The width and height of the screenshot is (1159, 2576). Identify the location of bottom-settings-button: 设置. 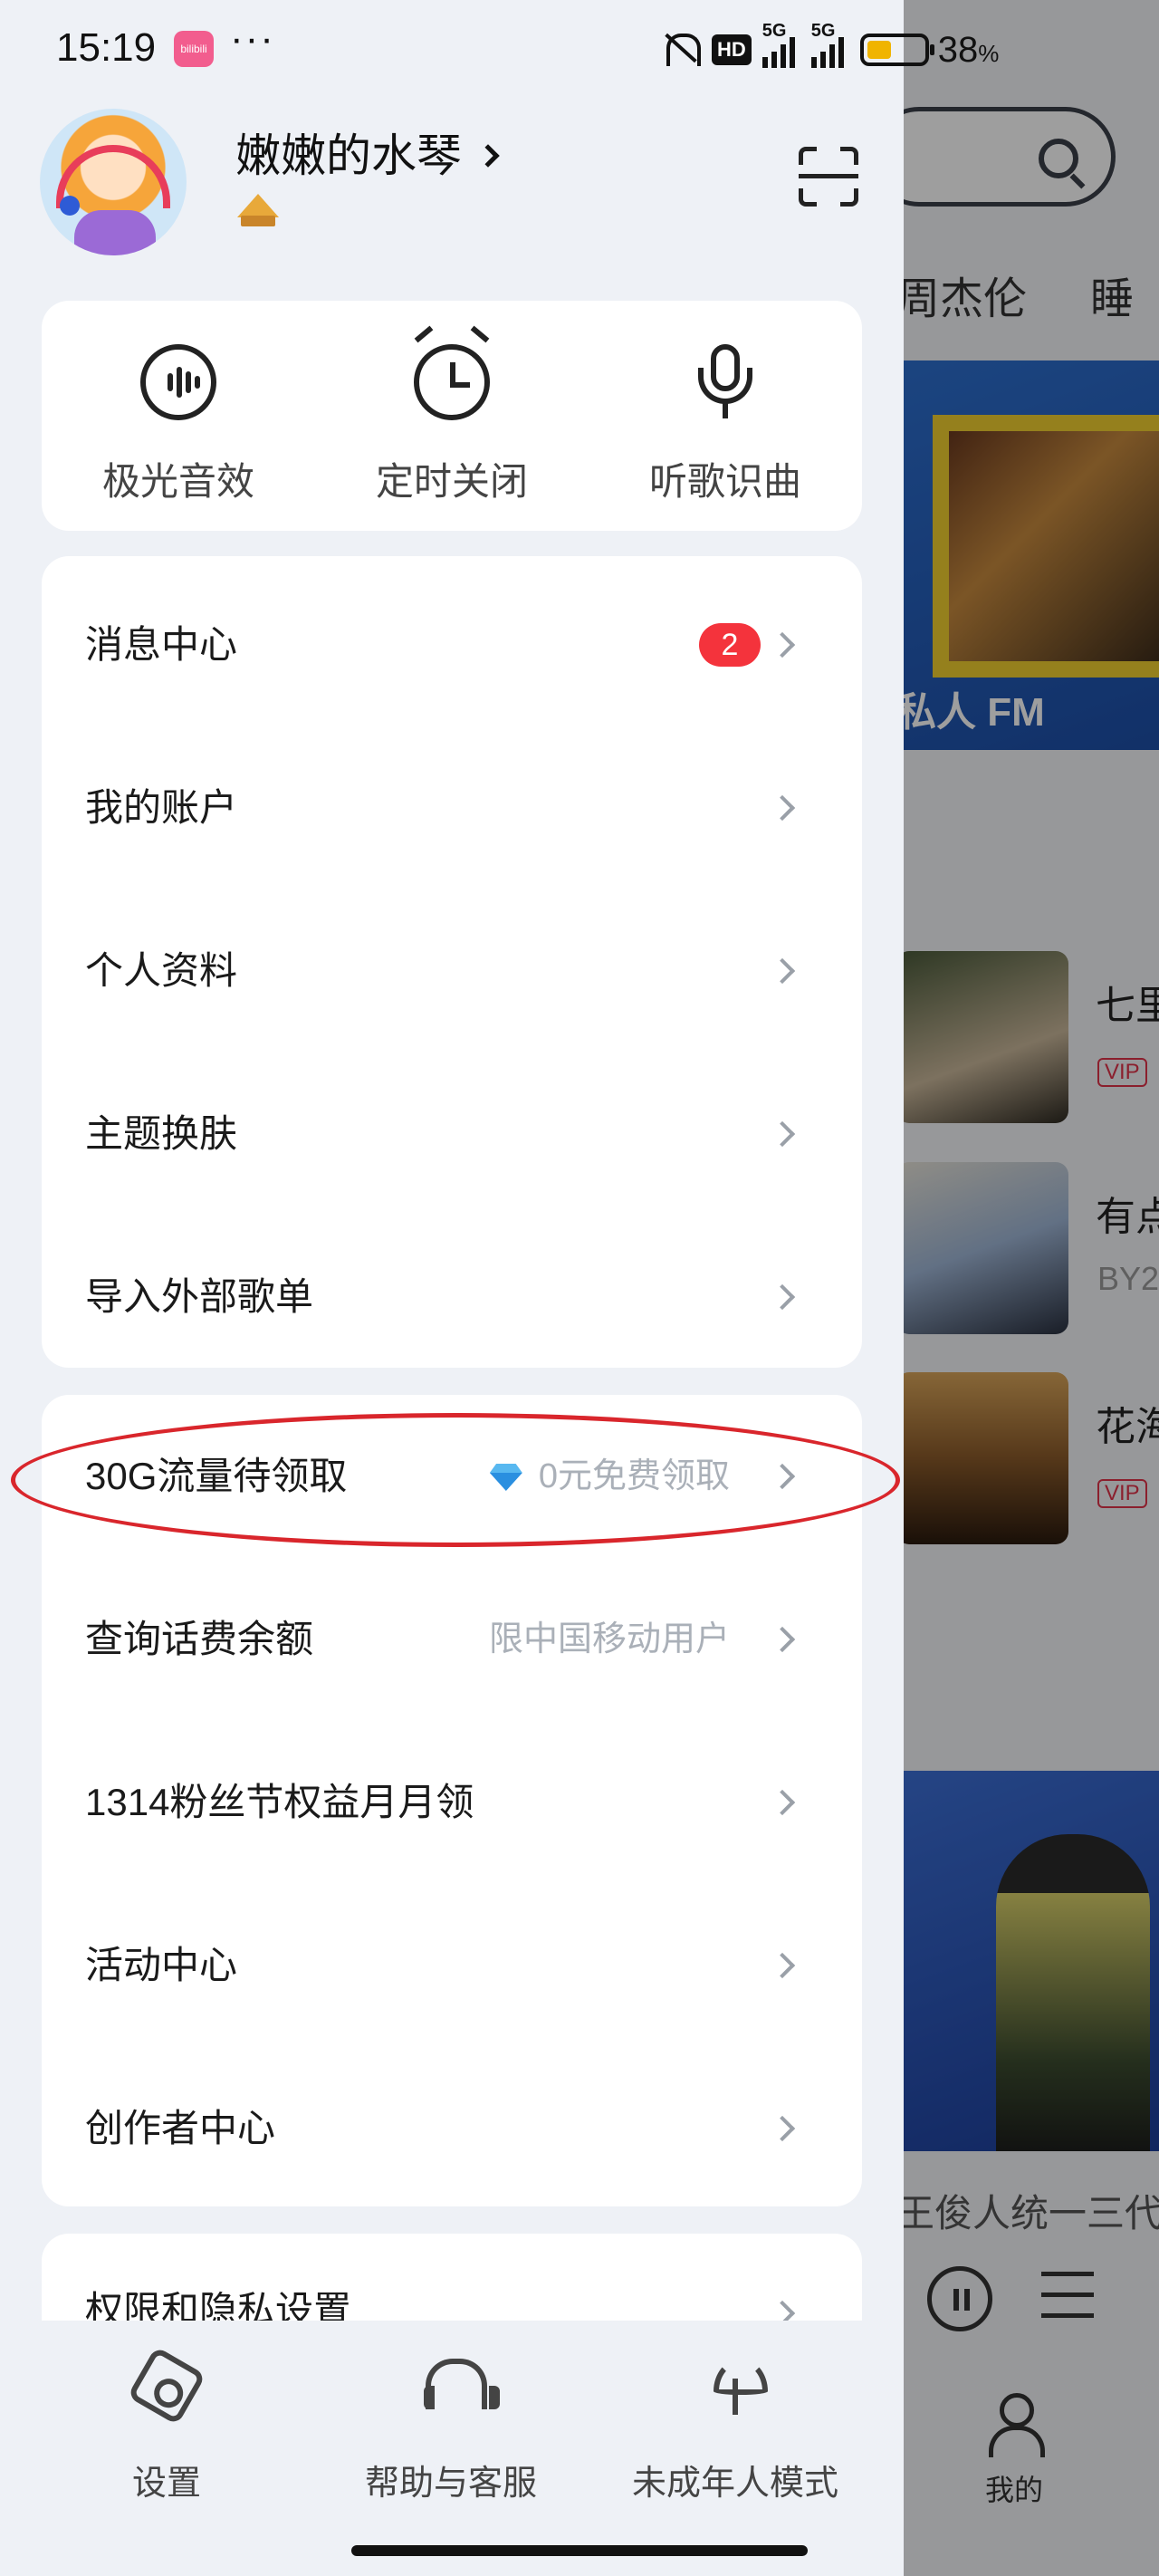
(167, 2425).